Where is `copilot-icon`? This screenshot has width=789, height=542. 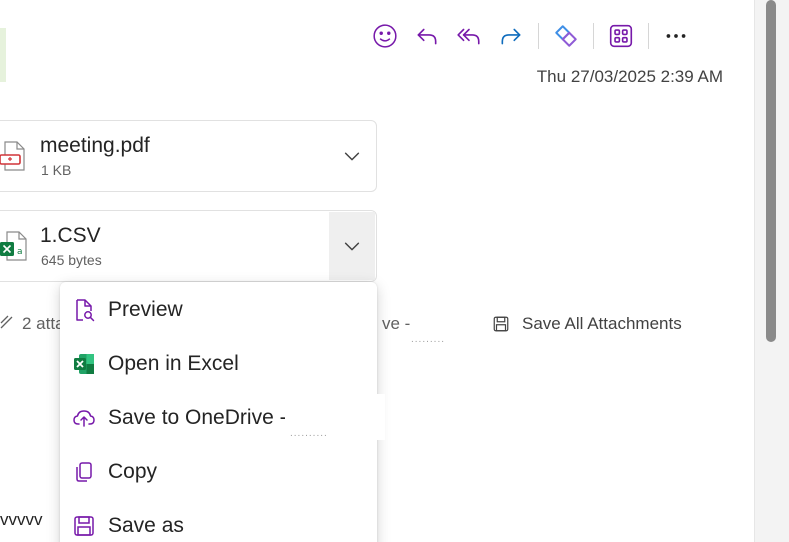
copilot-icon is located at coordinates (566, 36).